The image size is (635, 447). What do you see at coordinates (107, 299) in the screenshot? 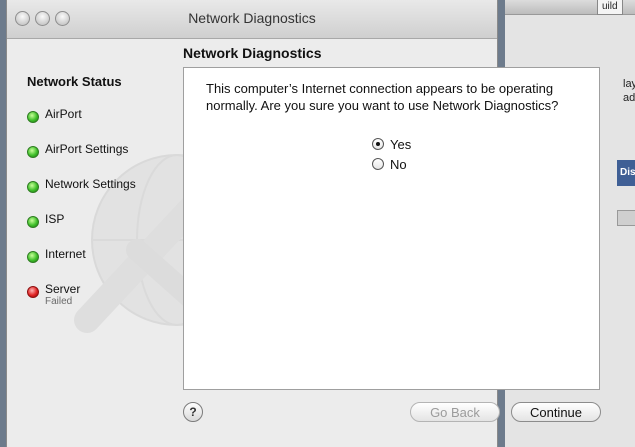
I see `status-item-server: Server Failed` at bounding box center [107, 299].